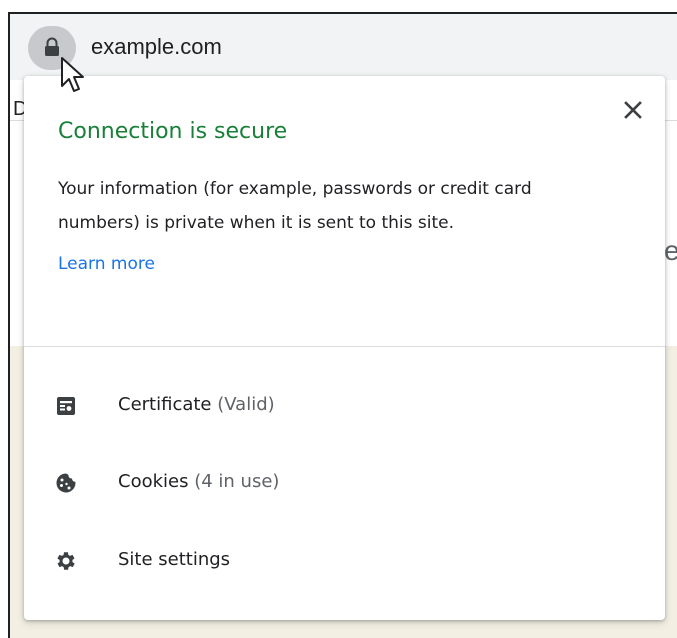 Image resolution: width=677 pixels, height=638 pixels. I want to click on url-text: example.com, so click(156, 47).